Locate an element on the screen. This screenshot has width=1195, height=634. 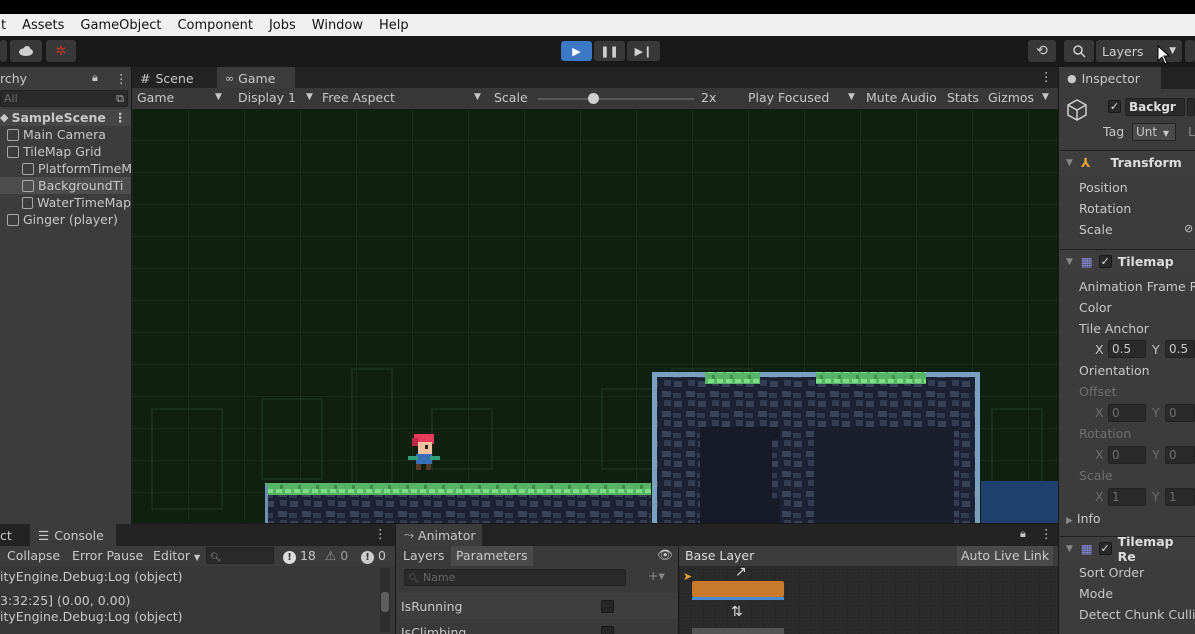
active-checkbox: ✓ is located at coordinates (1114, 106).